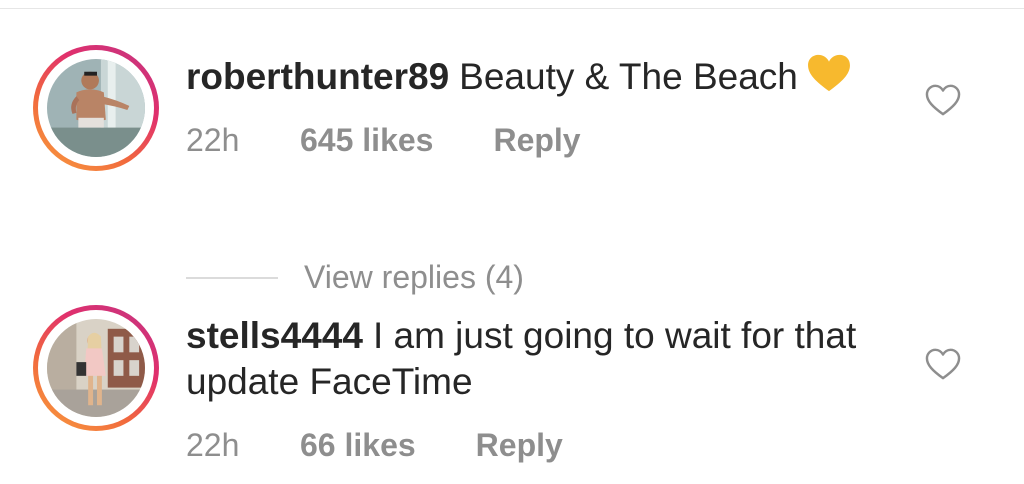 Image resolution: width=1024 pixels, height=484 pixels. Describe the element at coordinates (317, 76) in the screenshot. I see `comment-username: roberthunter89` at that location.